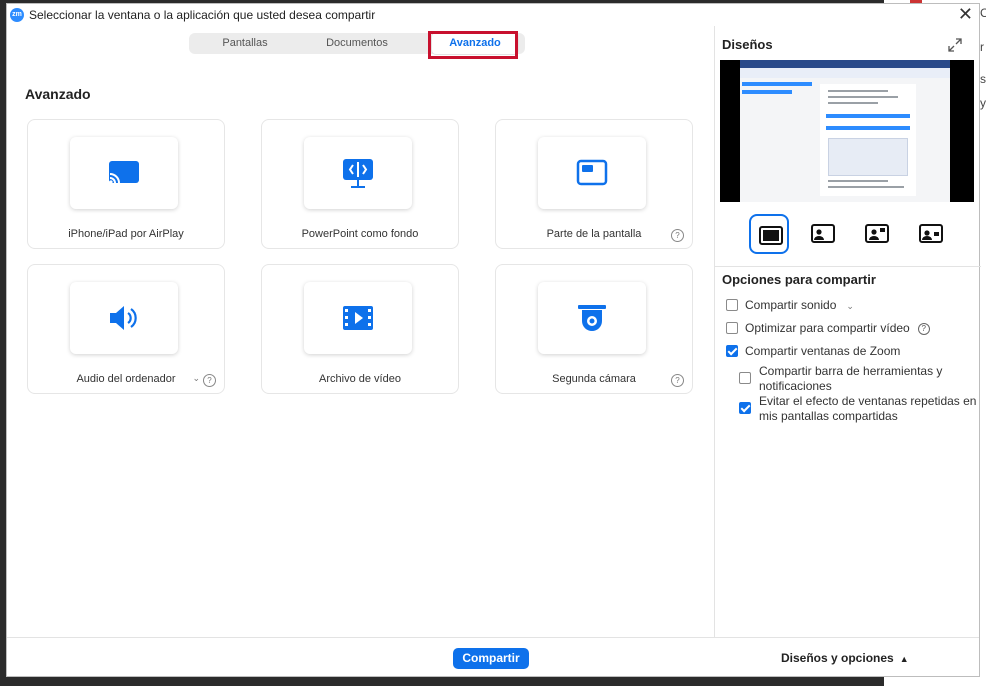  I want to click on zoom-logo-icon: zm, so click(17, 15).